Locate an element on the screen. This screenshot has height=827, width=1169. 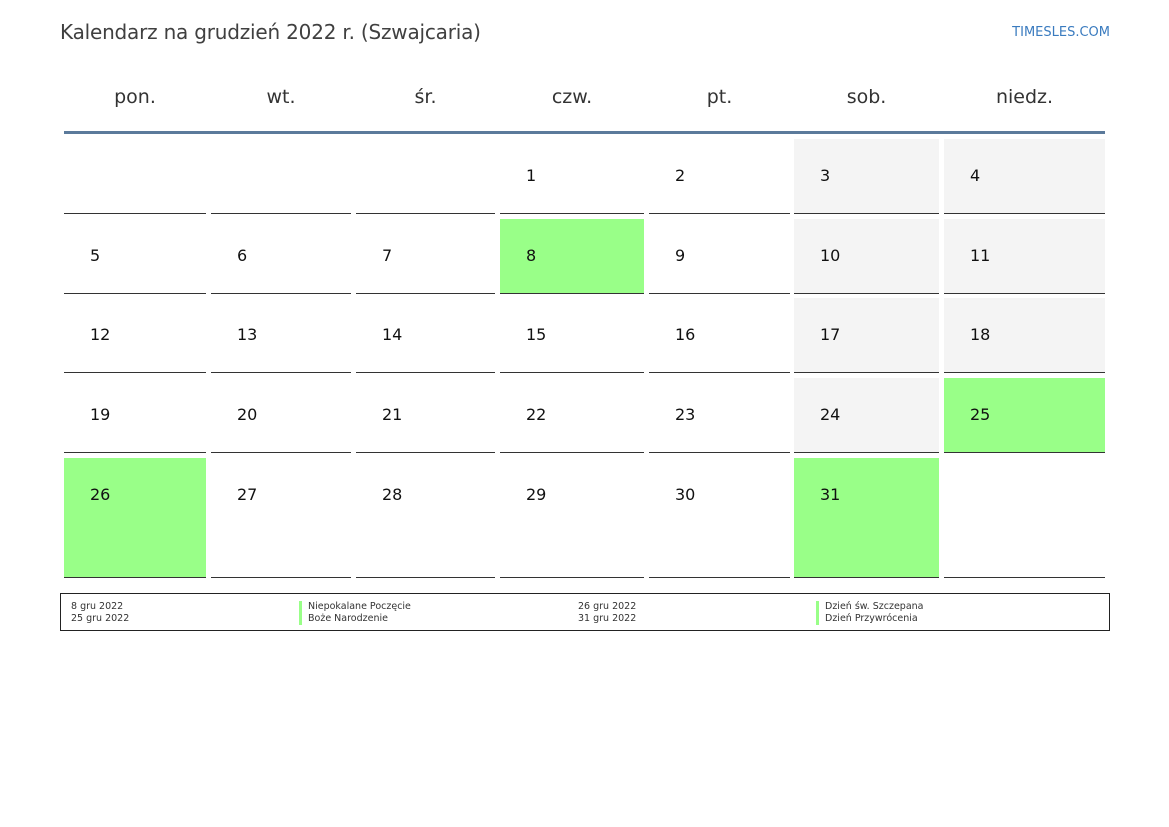
day-number: 8 is located at coordinates (531, 255).